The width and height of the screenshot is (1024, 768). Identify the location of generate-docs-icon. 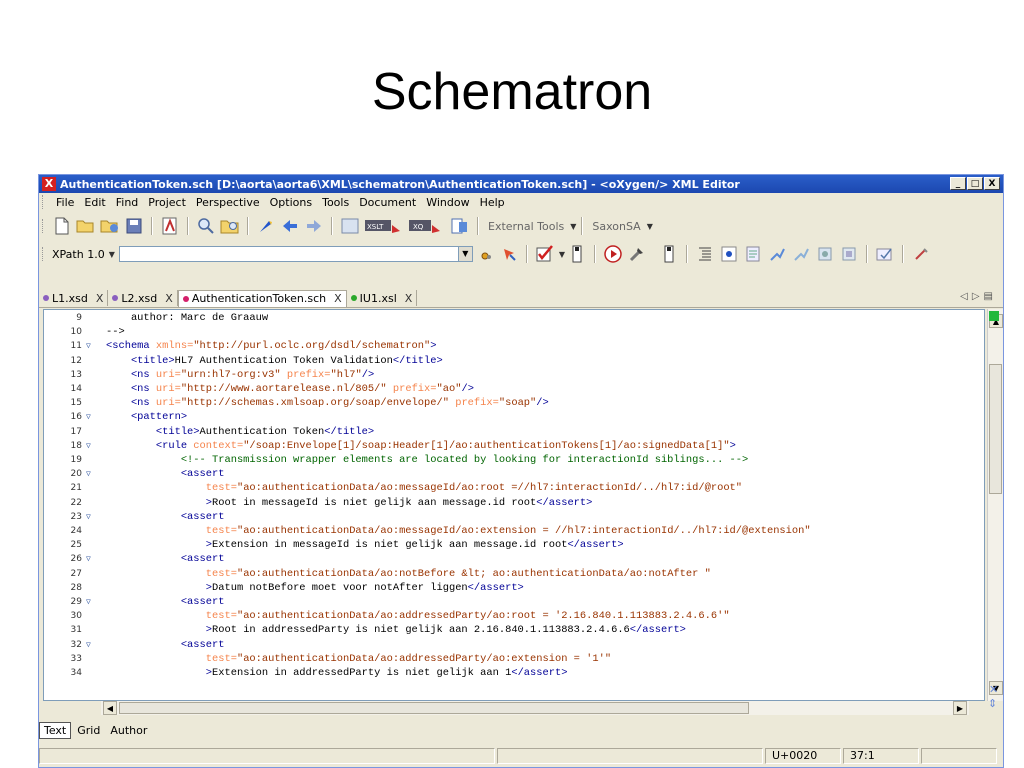
(753, 254).